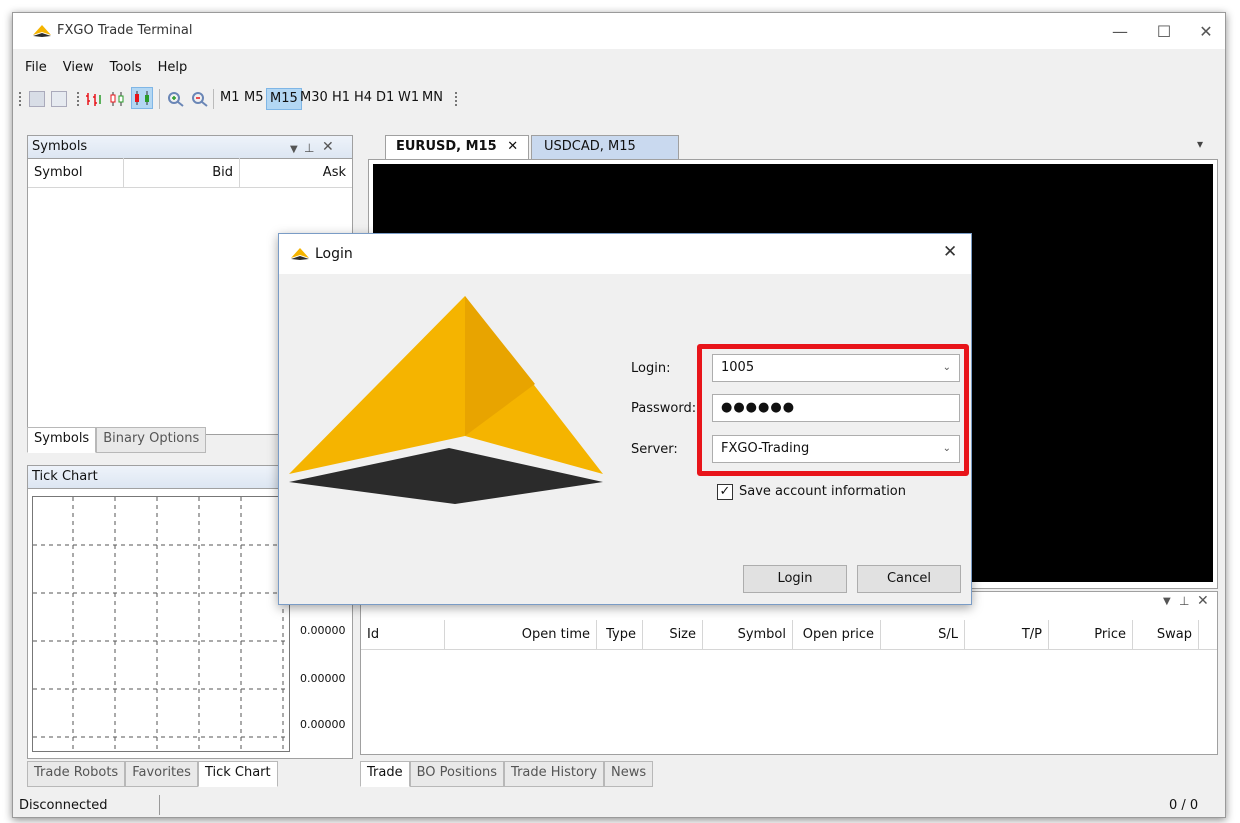 The height and width of the screenshot is (823, 1240). What do you see at coordinates (457, 774) in the screenshot?
I see `tab-bo-positions: BO Positions` at bounding box center [457, 774].